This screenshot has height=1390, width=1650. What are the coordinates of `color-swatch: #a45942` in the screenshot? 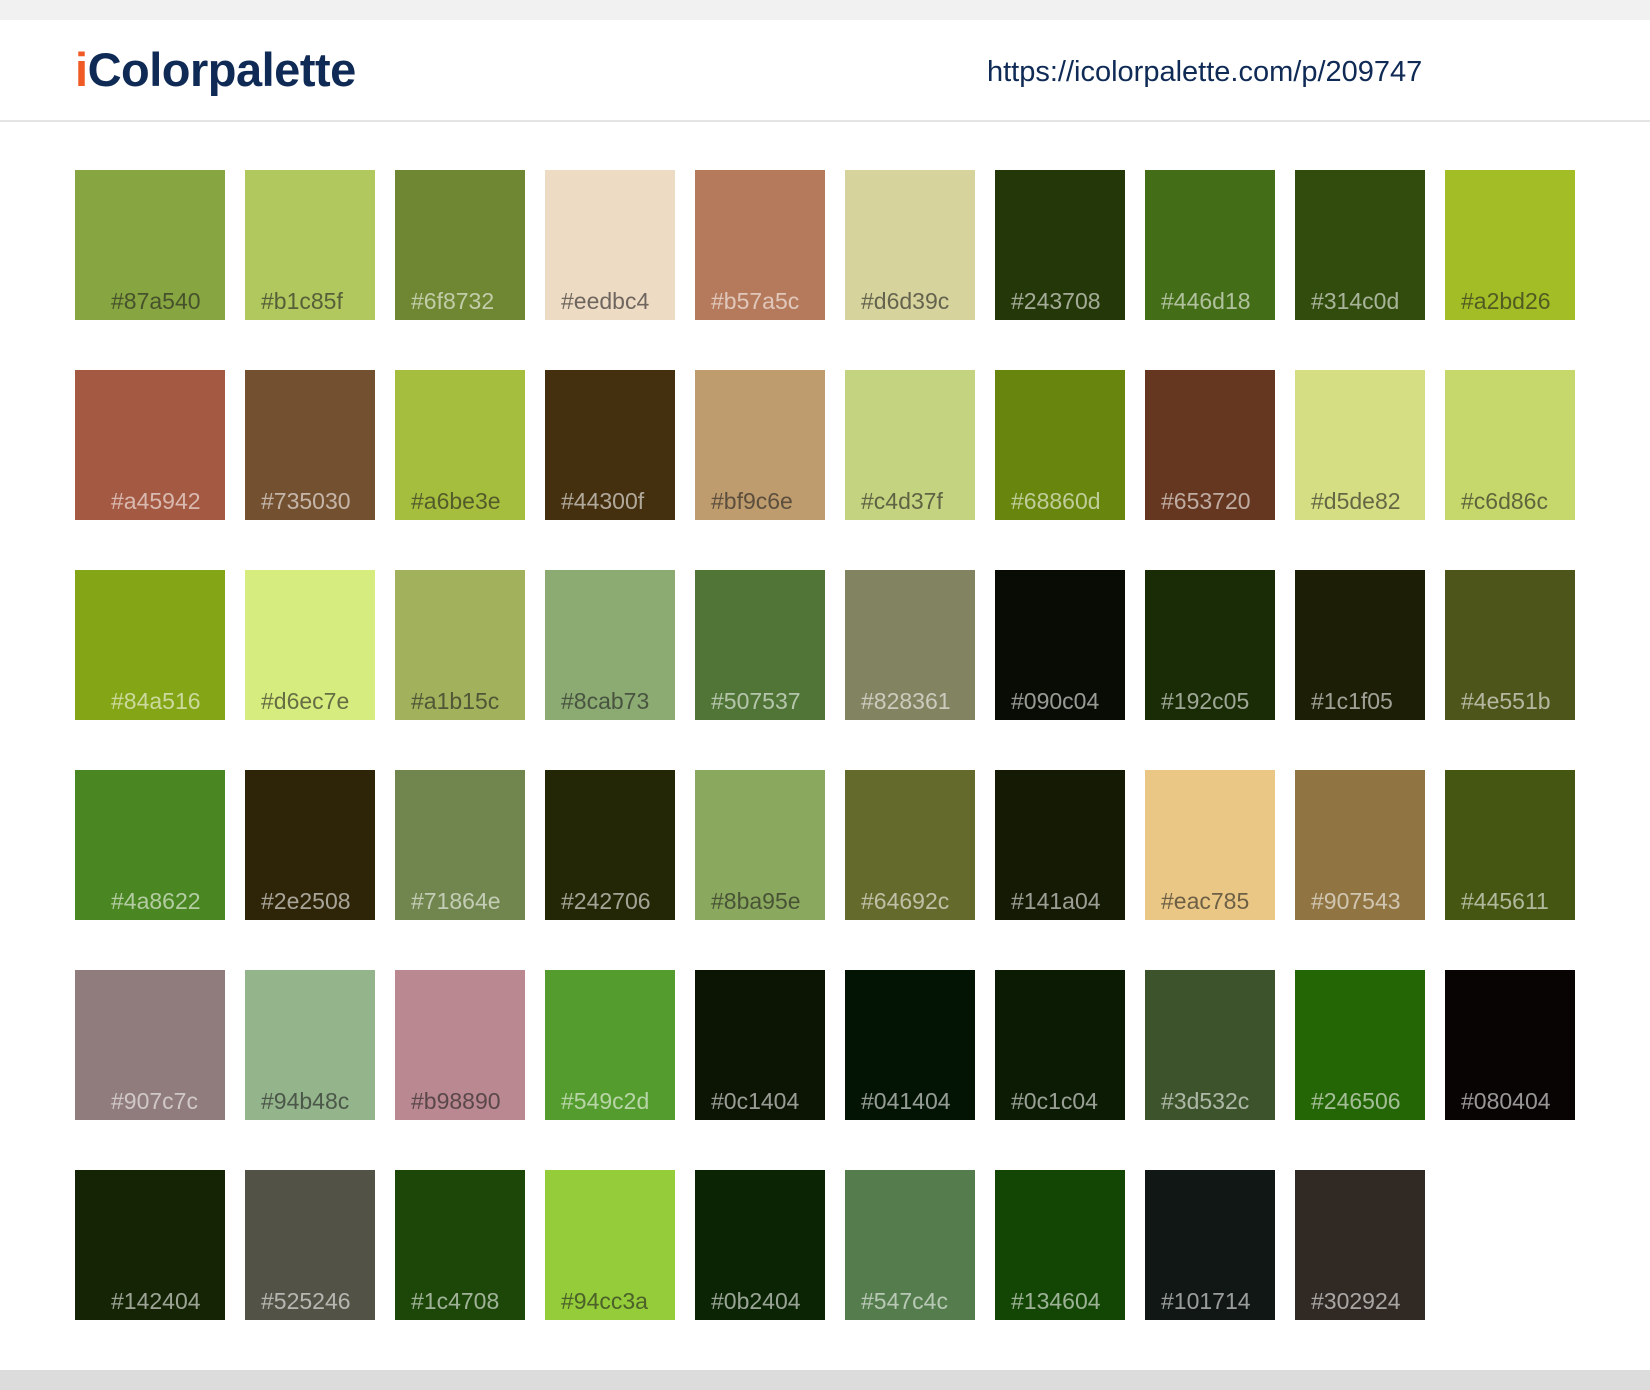 It's located at (150, 445).